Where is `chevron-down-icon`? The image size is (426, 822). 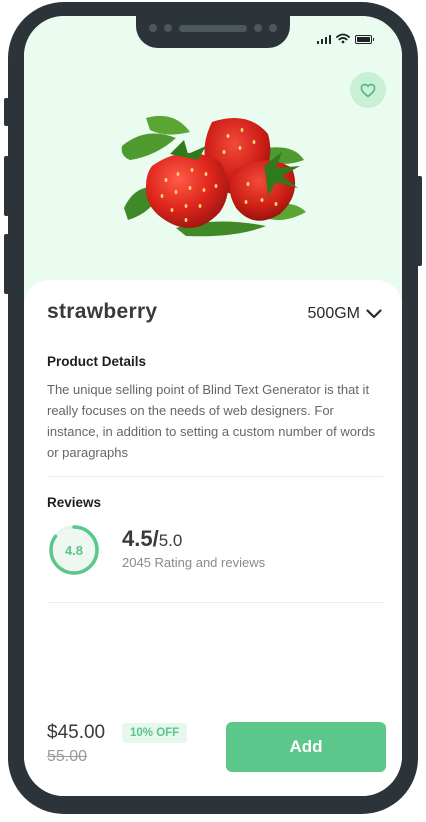
chevron-down-icon is located at coordinates (374, 314).